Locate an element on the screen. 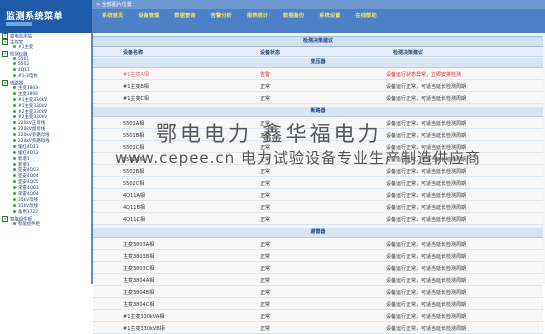 This screenshot has height=334, width=545. table-row: 主变3804A相 正常 设备运行正常，可适当延长检测周期 is located at coordinates (318, 280).